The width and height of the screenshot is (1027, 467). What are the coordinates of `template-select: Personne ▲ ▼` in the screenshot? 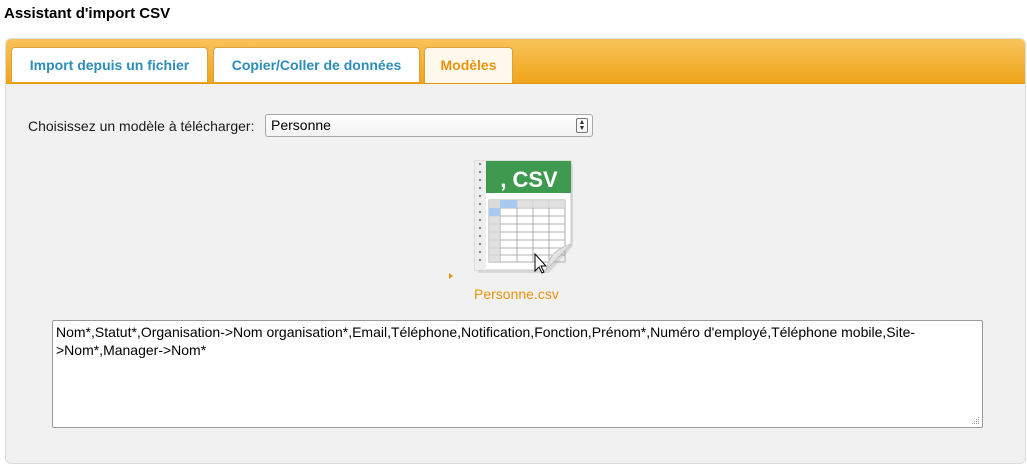 It's located at (429, 125).